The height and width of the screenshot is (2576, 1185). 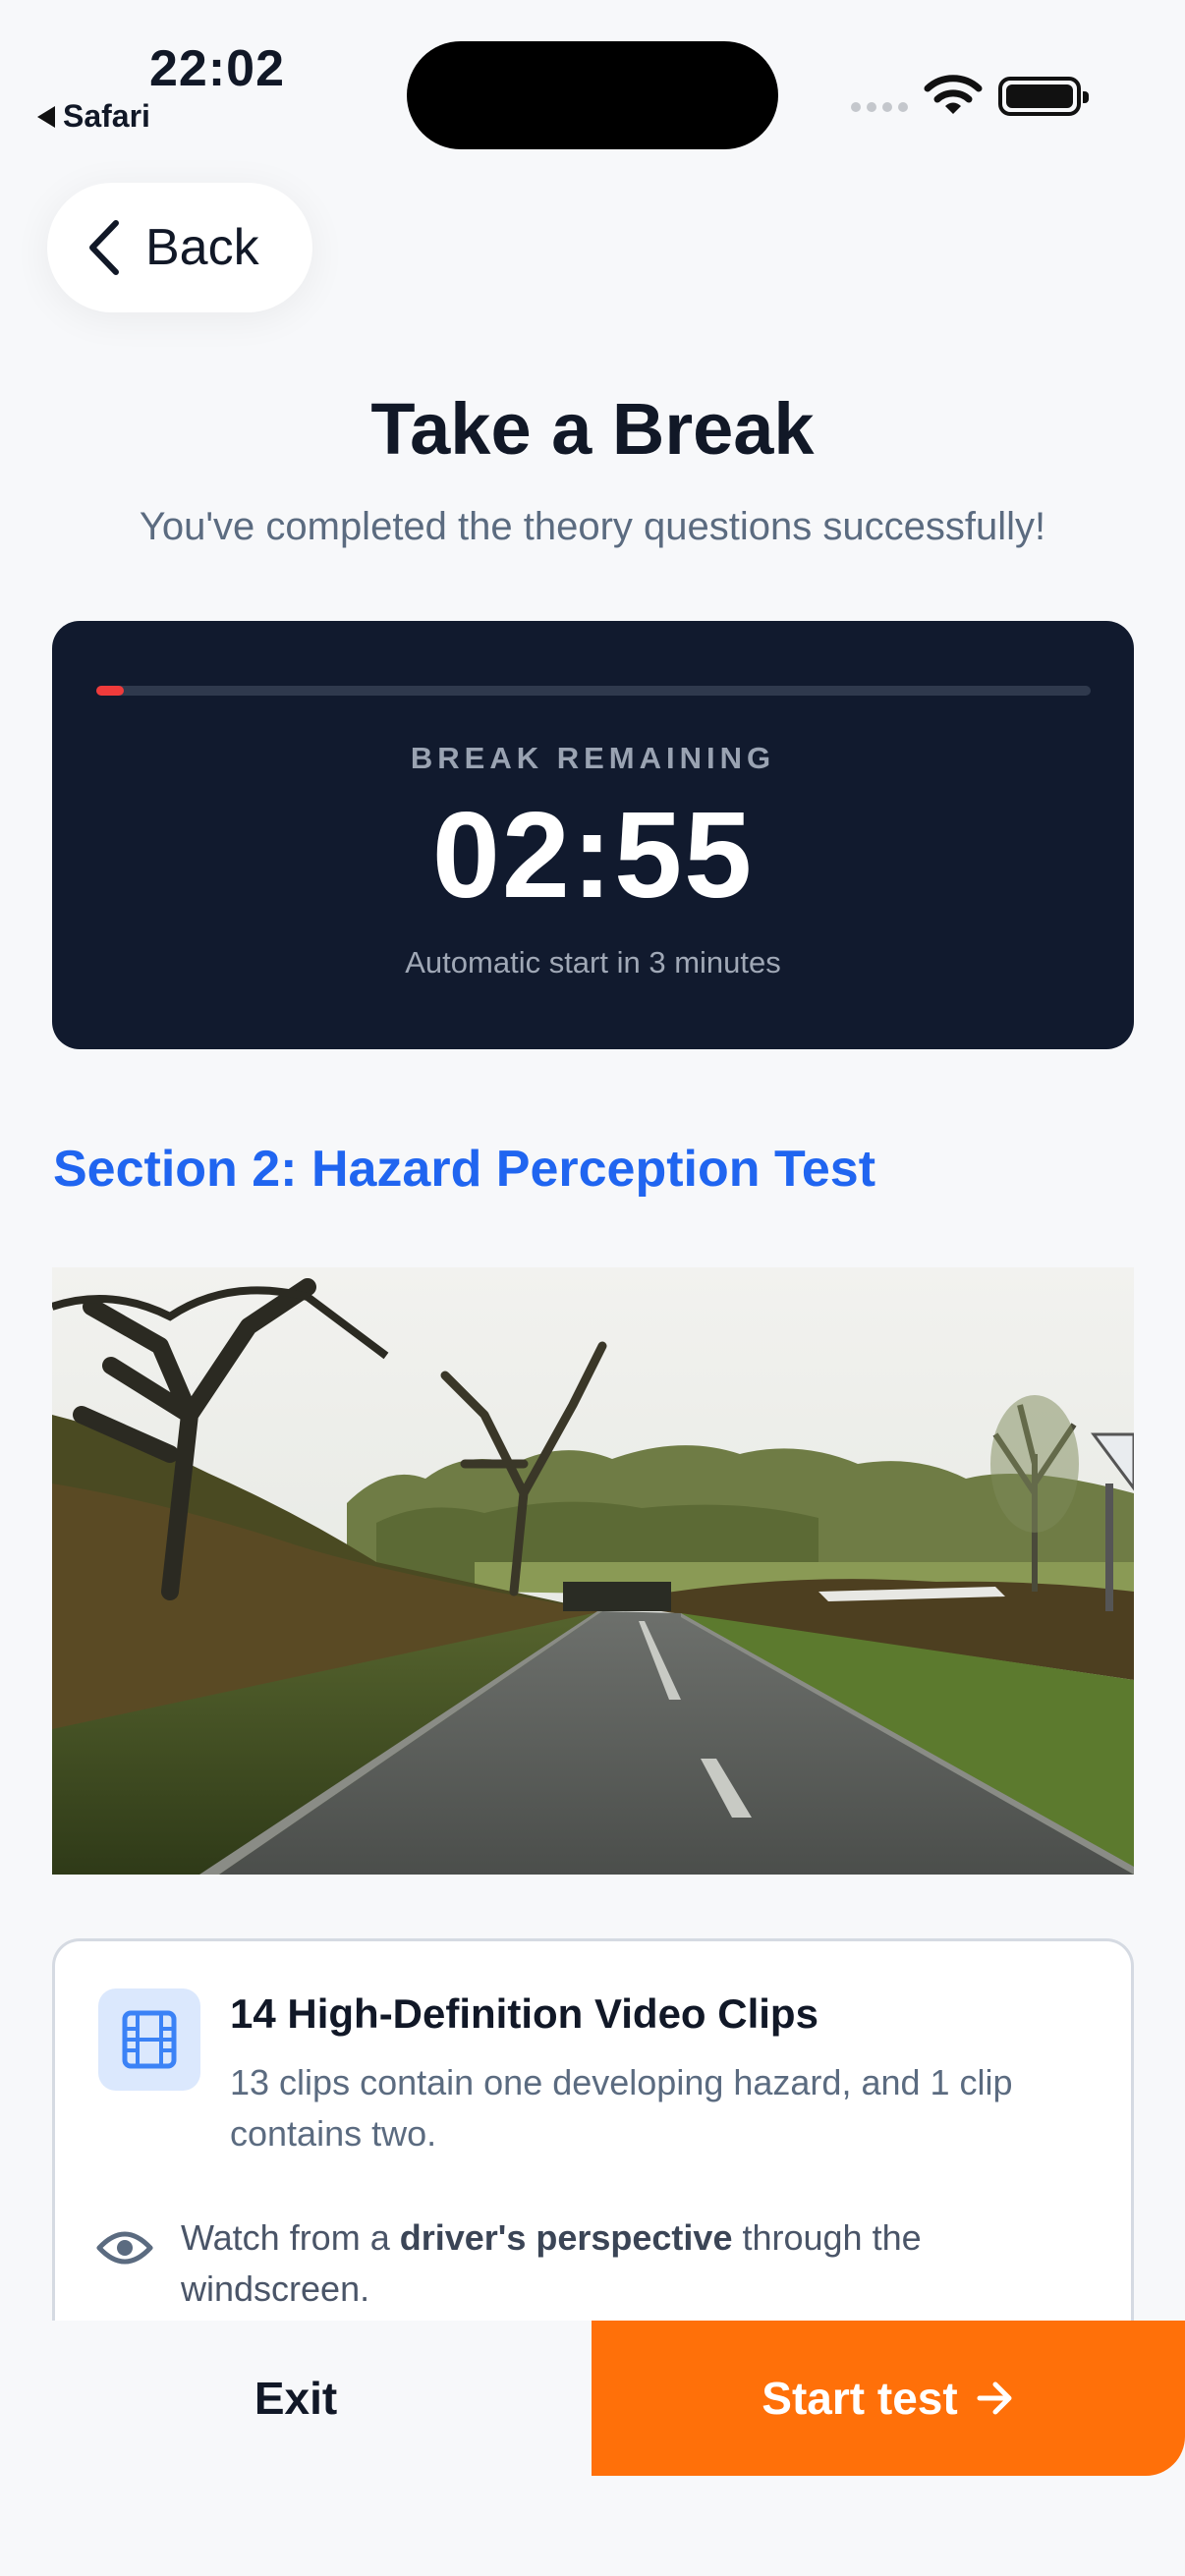 I want to click on start-test-label: Start test, so click(x=860, y=2398).